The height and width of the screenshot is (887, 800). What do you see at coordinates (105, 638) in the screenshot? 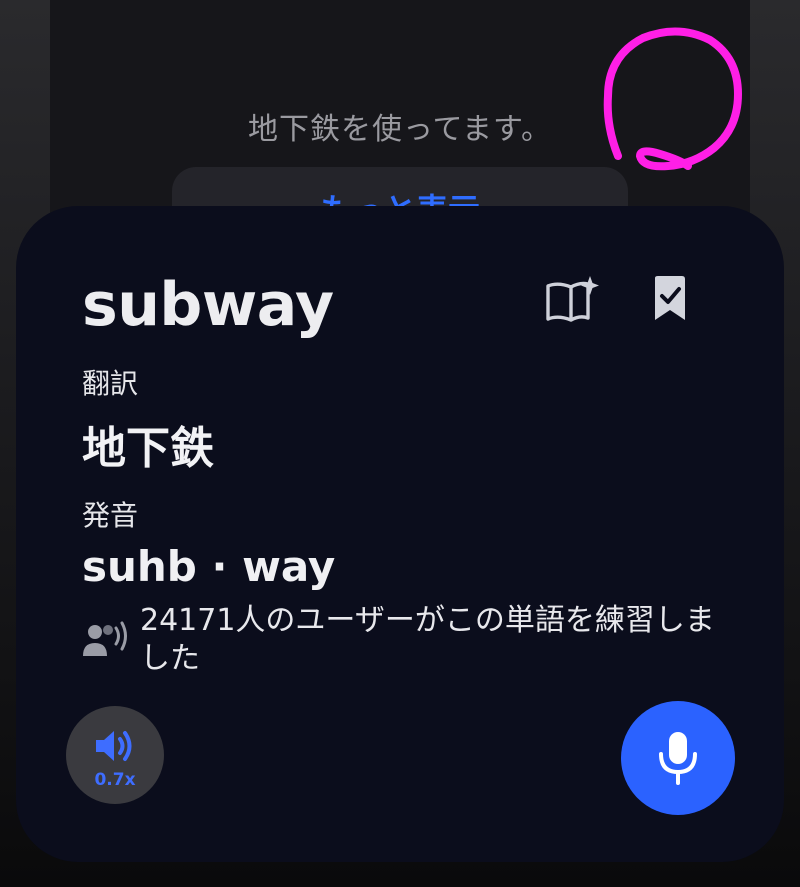
I see `users-audio-icon` at bounding box center [105, 638].